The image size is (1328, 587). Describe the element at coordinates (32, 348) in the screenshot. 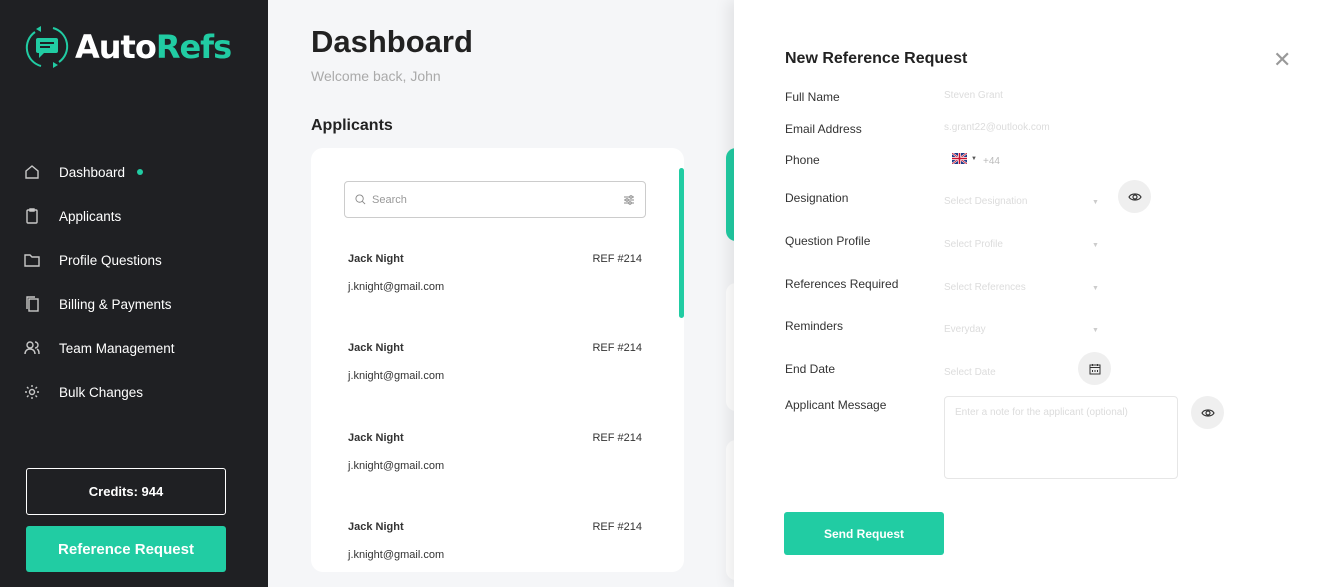

I see `users-icon` at that location.